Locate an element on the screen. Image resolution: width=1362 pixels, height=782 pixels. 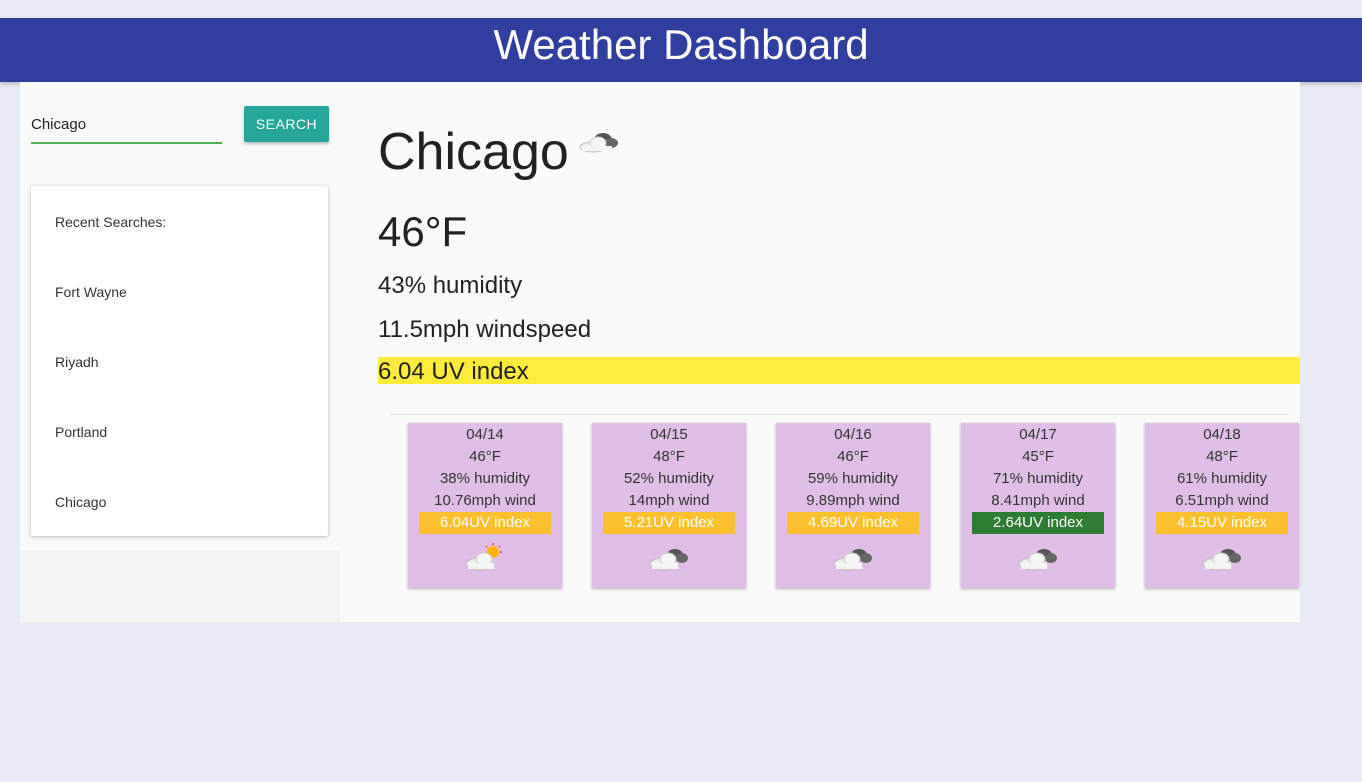
partly-cloudy-icon is located at coordinates (599, 143).